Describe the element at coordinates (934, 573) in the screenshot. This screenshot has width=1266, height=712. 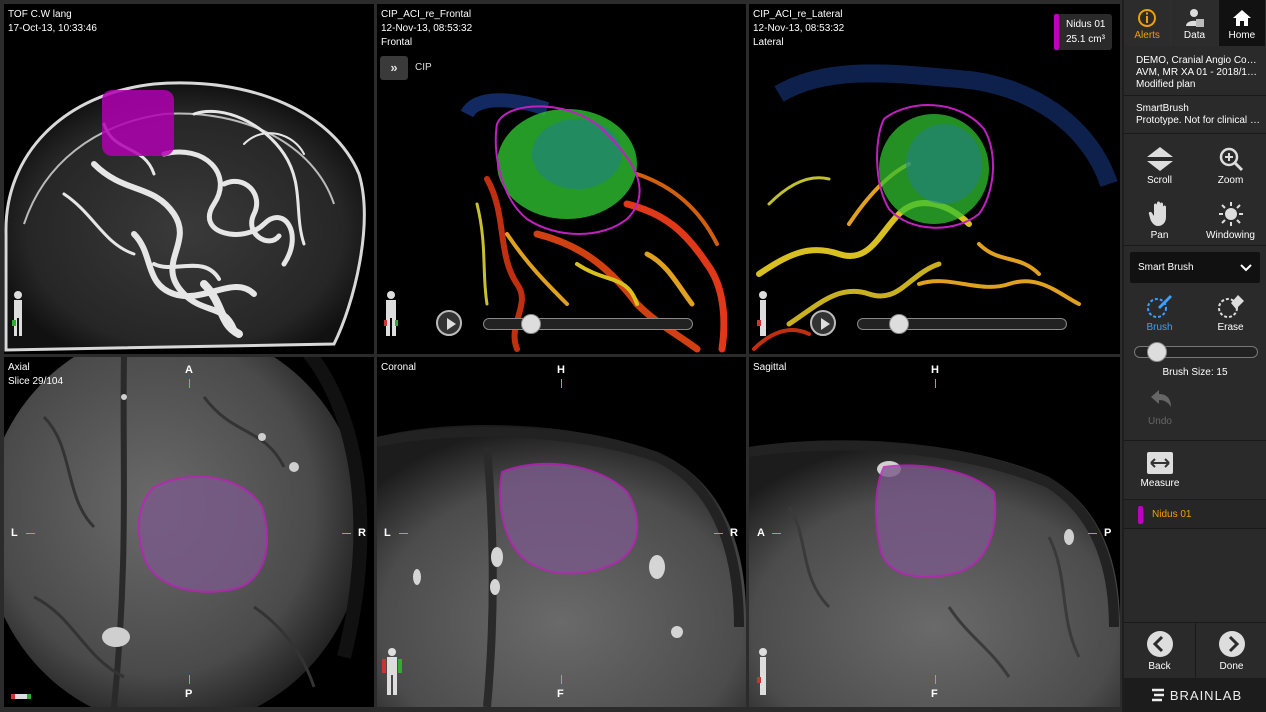
I see `sagittal-mri-image` at that location.